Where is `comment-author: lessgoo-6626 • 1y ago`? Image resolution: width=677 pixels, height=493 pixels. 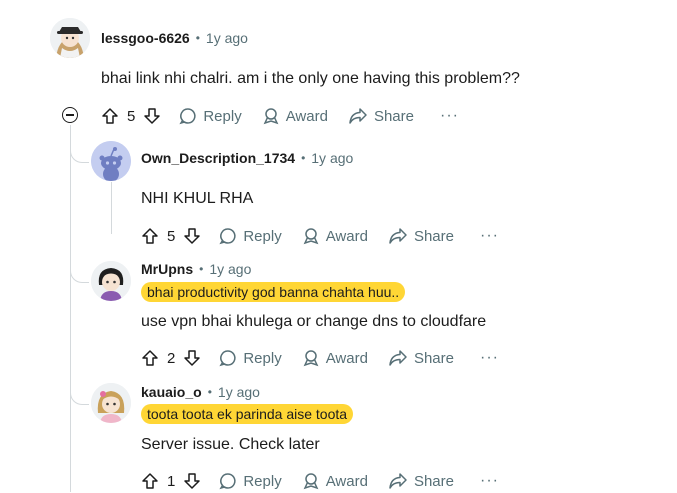
comment-author: lessgoo-6626 • 1y ago is located at coordinates (174, 38).